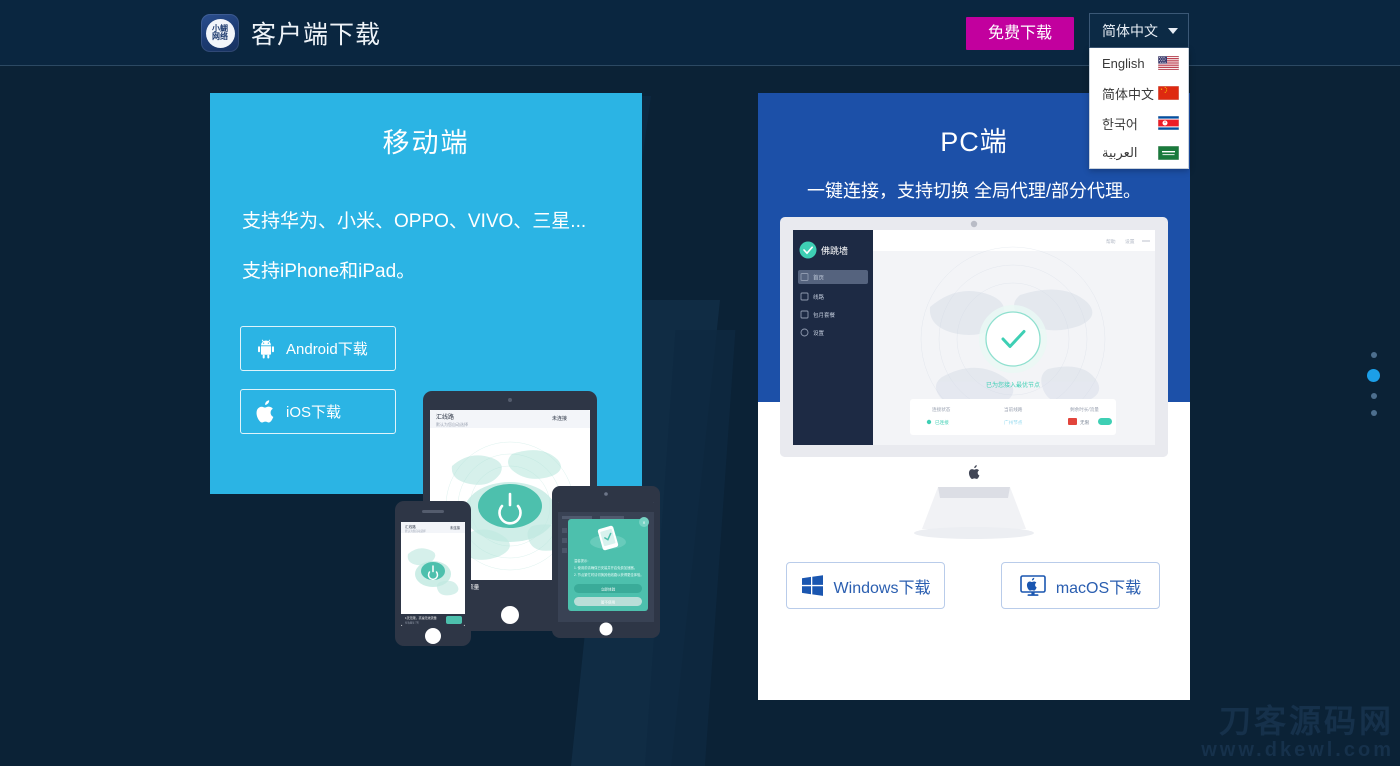 The width and height of the screenshot is (1400, 766). I want to click on svg-text: 已连接, so click(942, 422).